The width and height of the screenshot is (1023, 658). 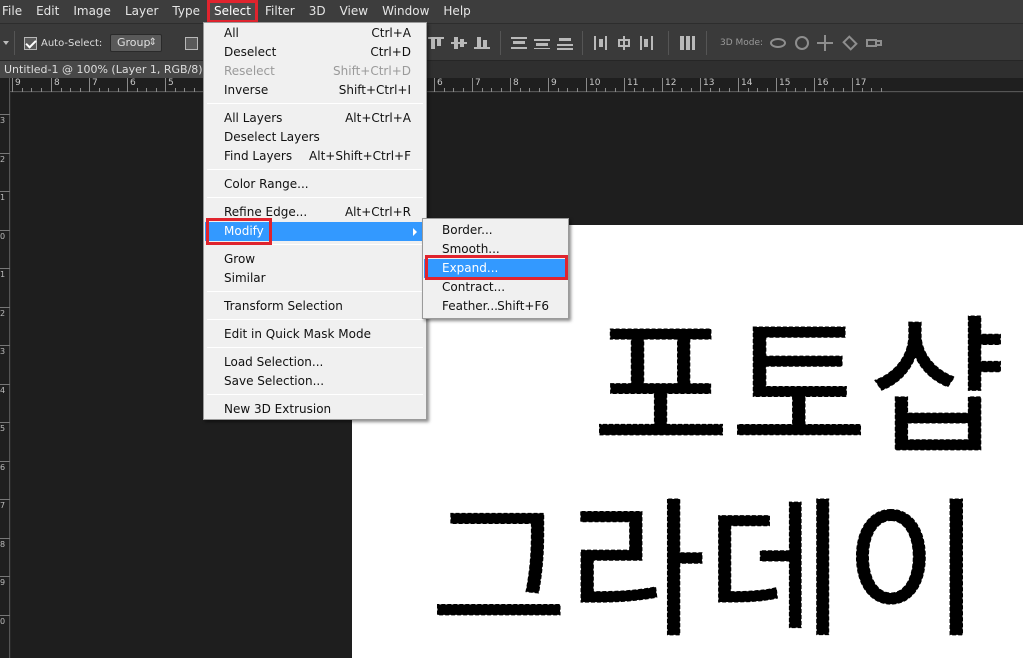 I want to click on align-bottom-icon, so click(x=482, y=43).